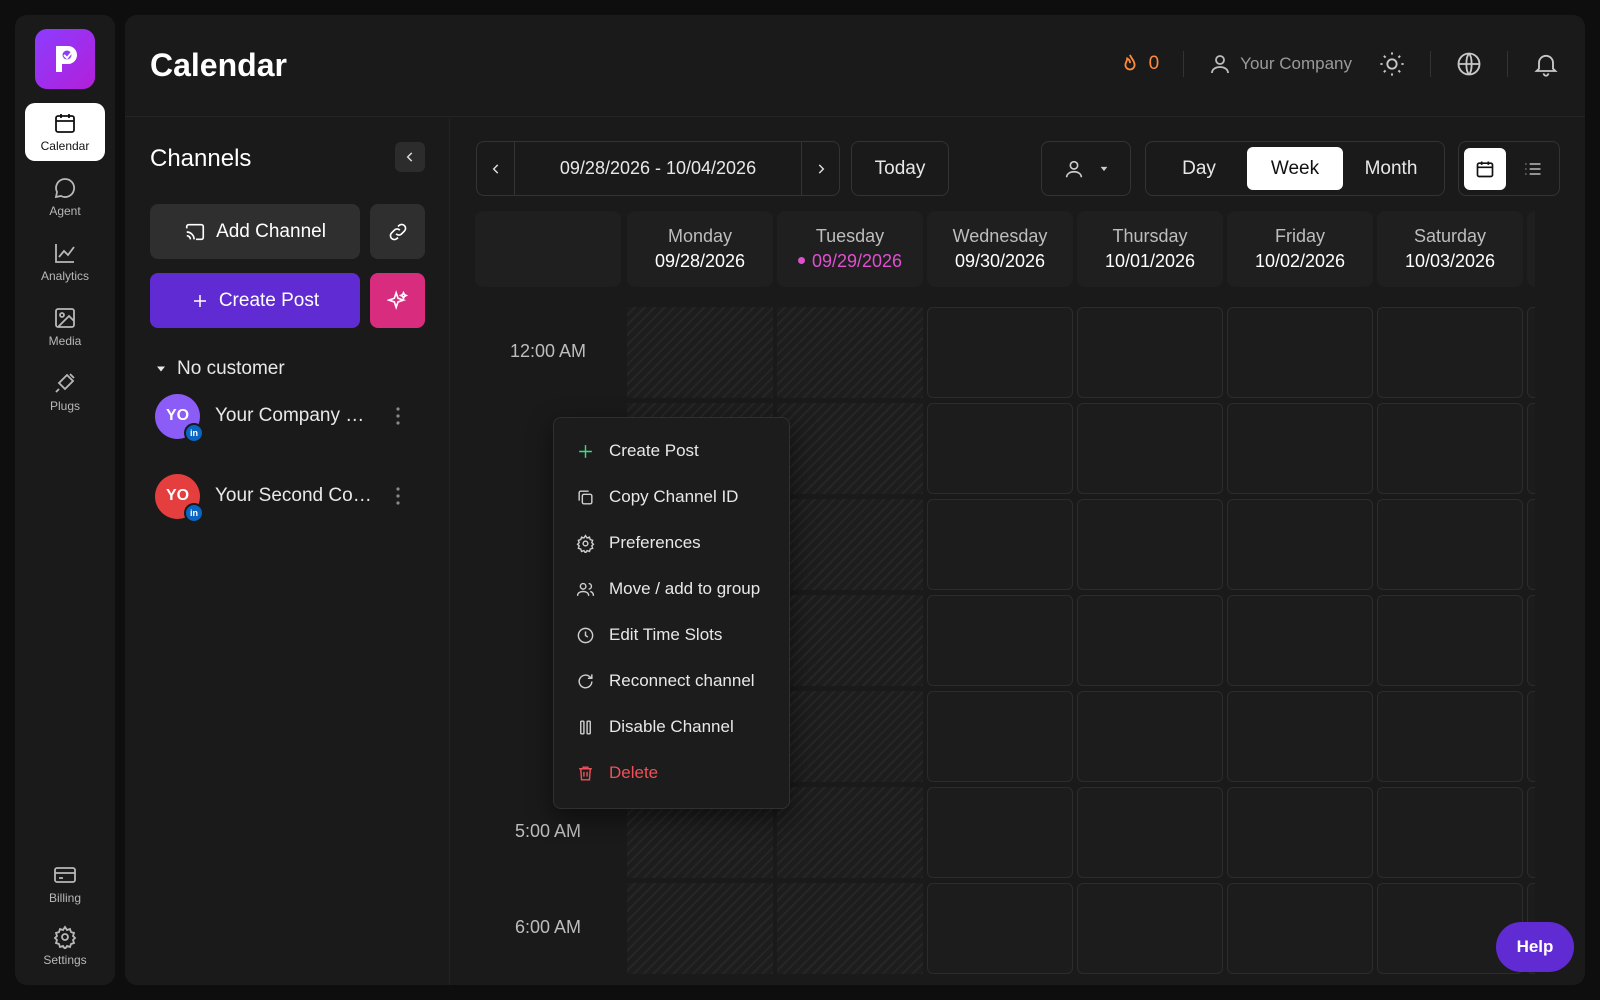 This screenshot has height=1000, width=1600. Describe the element at coordinates (65, 327) in the screenshot. I see `nav-media: Media` at that location.